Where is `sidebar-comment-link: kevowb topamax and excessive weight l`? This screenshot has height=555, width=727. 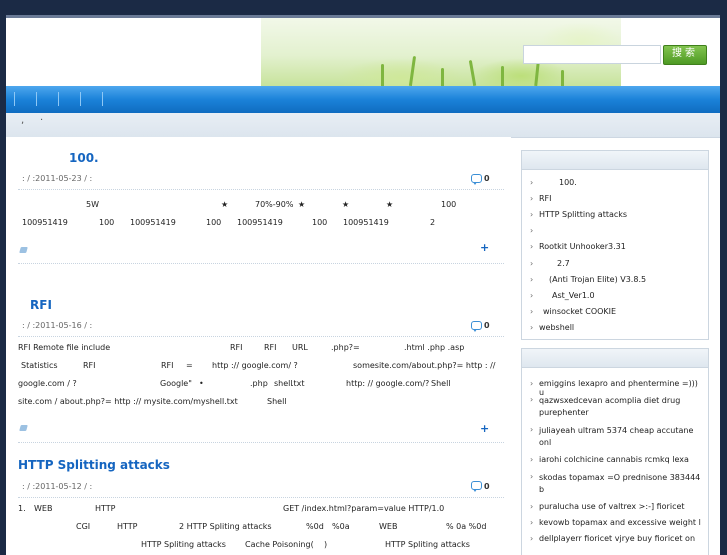 sidebar-comment-link: kevowb topamax and excessive weight l is located at coordinates (622, 522).